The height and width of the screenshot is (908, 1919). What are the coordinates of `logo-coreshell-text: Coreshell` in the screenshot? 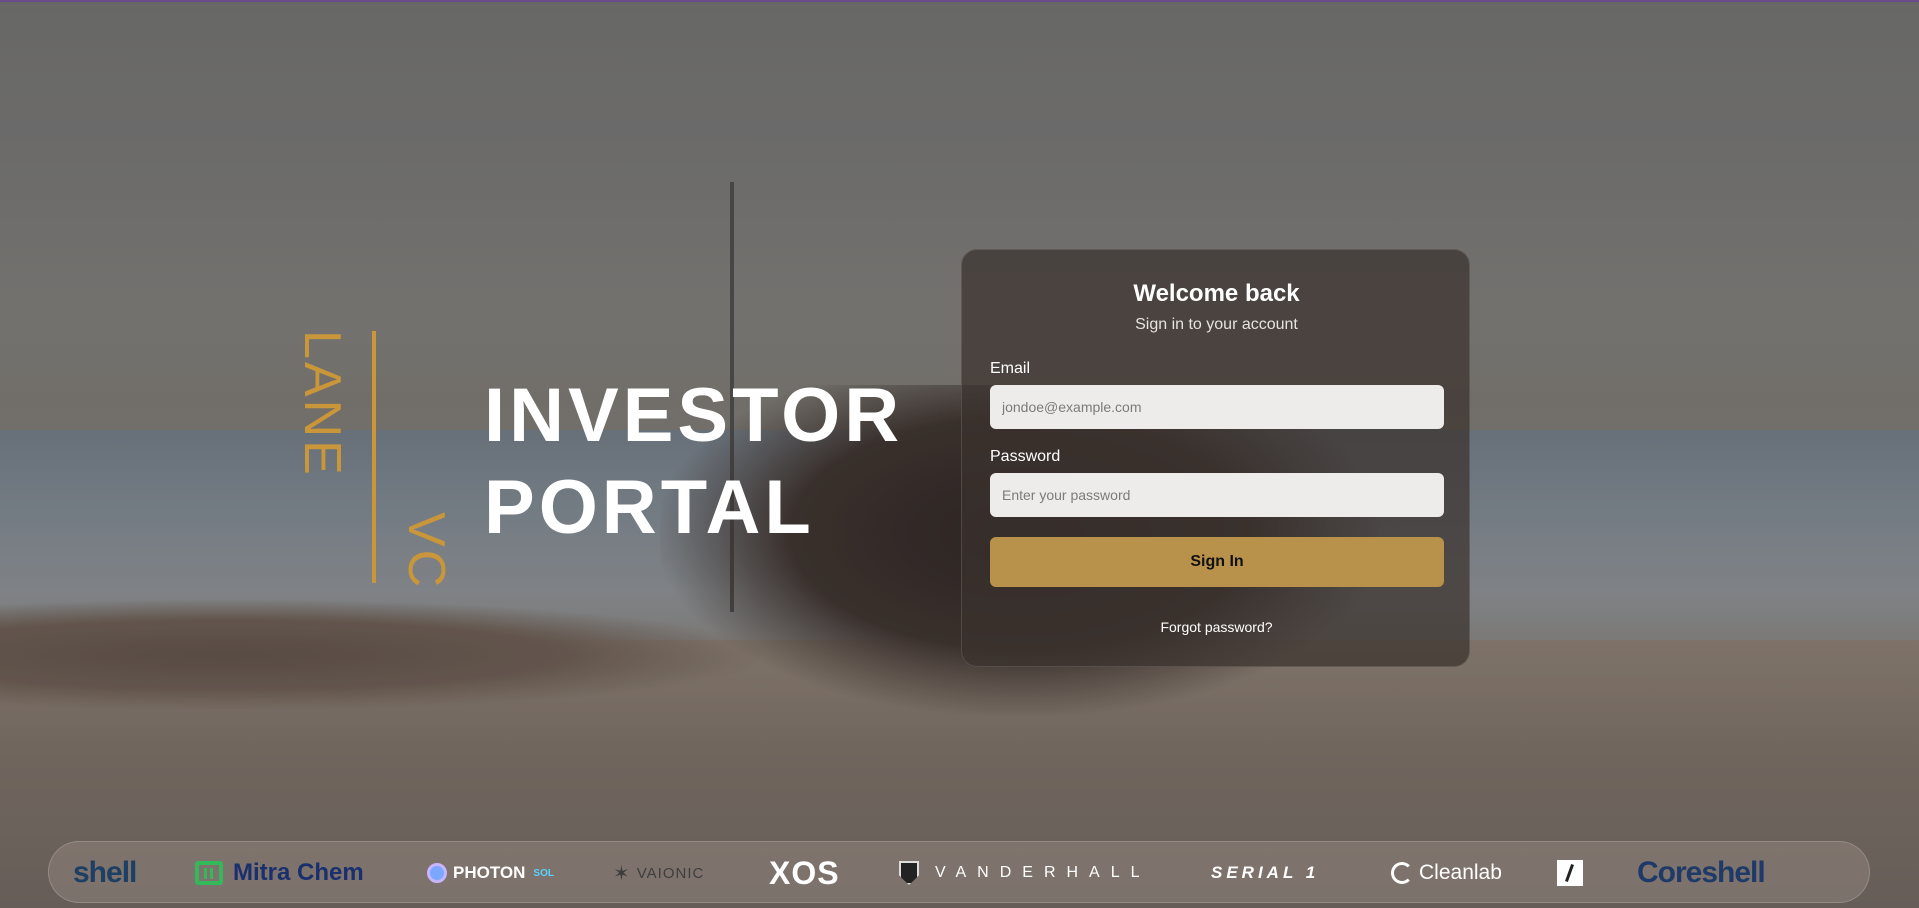 It's located at (1701, 872).